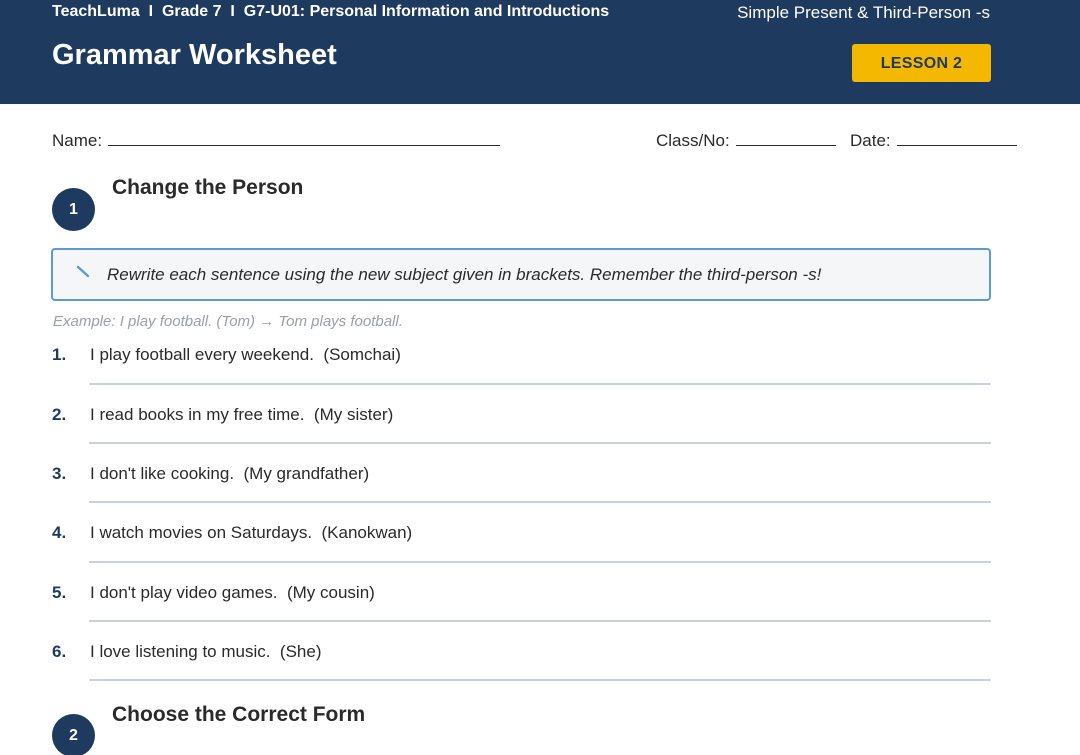  Describe the element at coordinates (73, 734) in the screenshot. I see `section-number-badge: 2` at that location.